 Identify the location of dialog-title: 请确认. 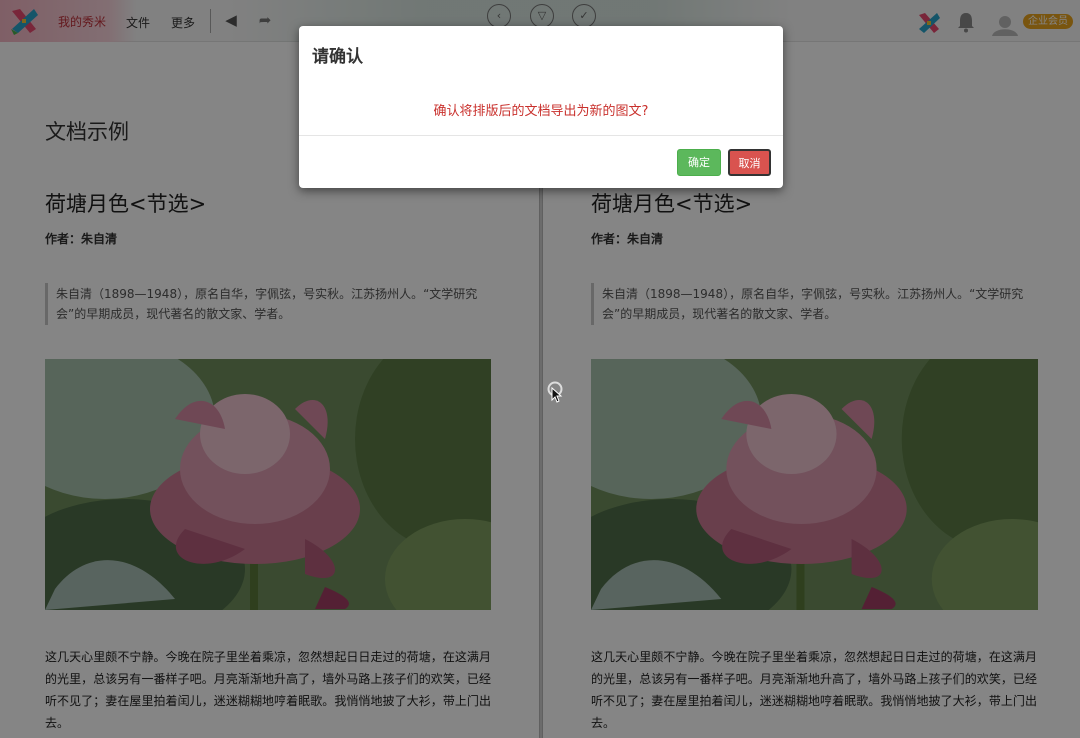
(337, 57).